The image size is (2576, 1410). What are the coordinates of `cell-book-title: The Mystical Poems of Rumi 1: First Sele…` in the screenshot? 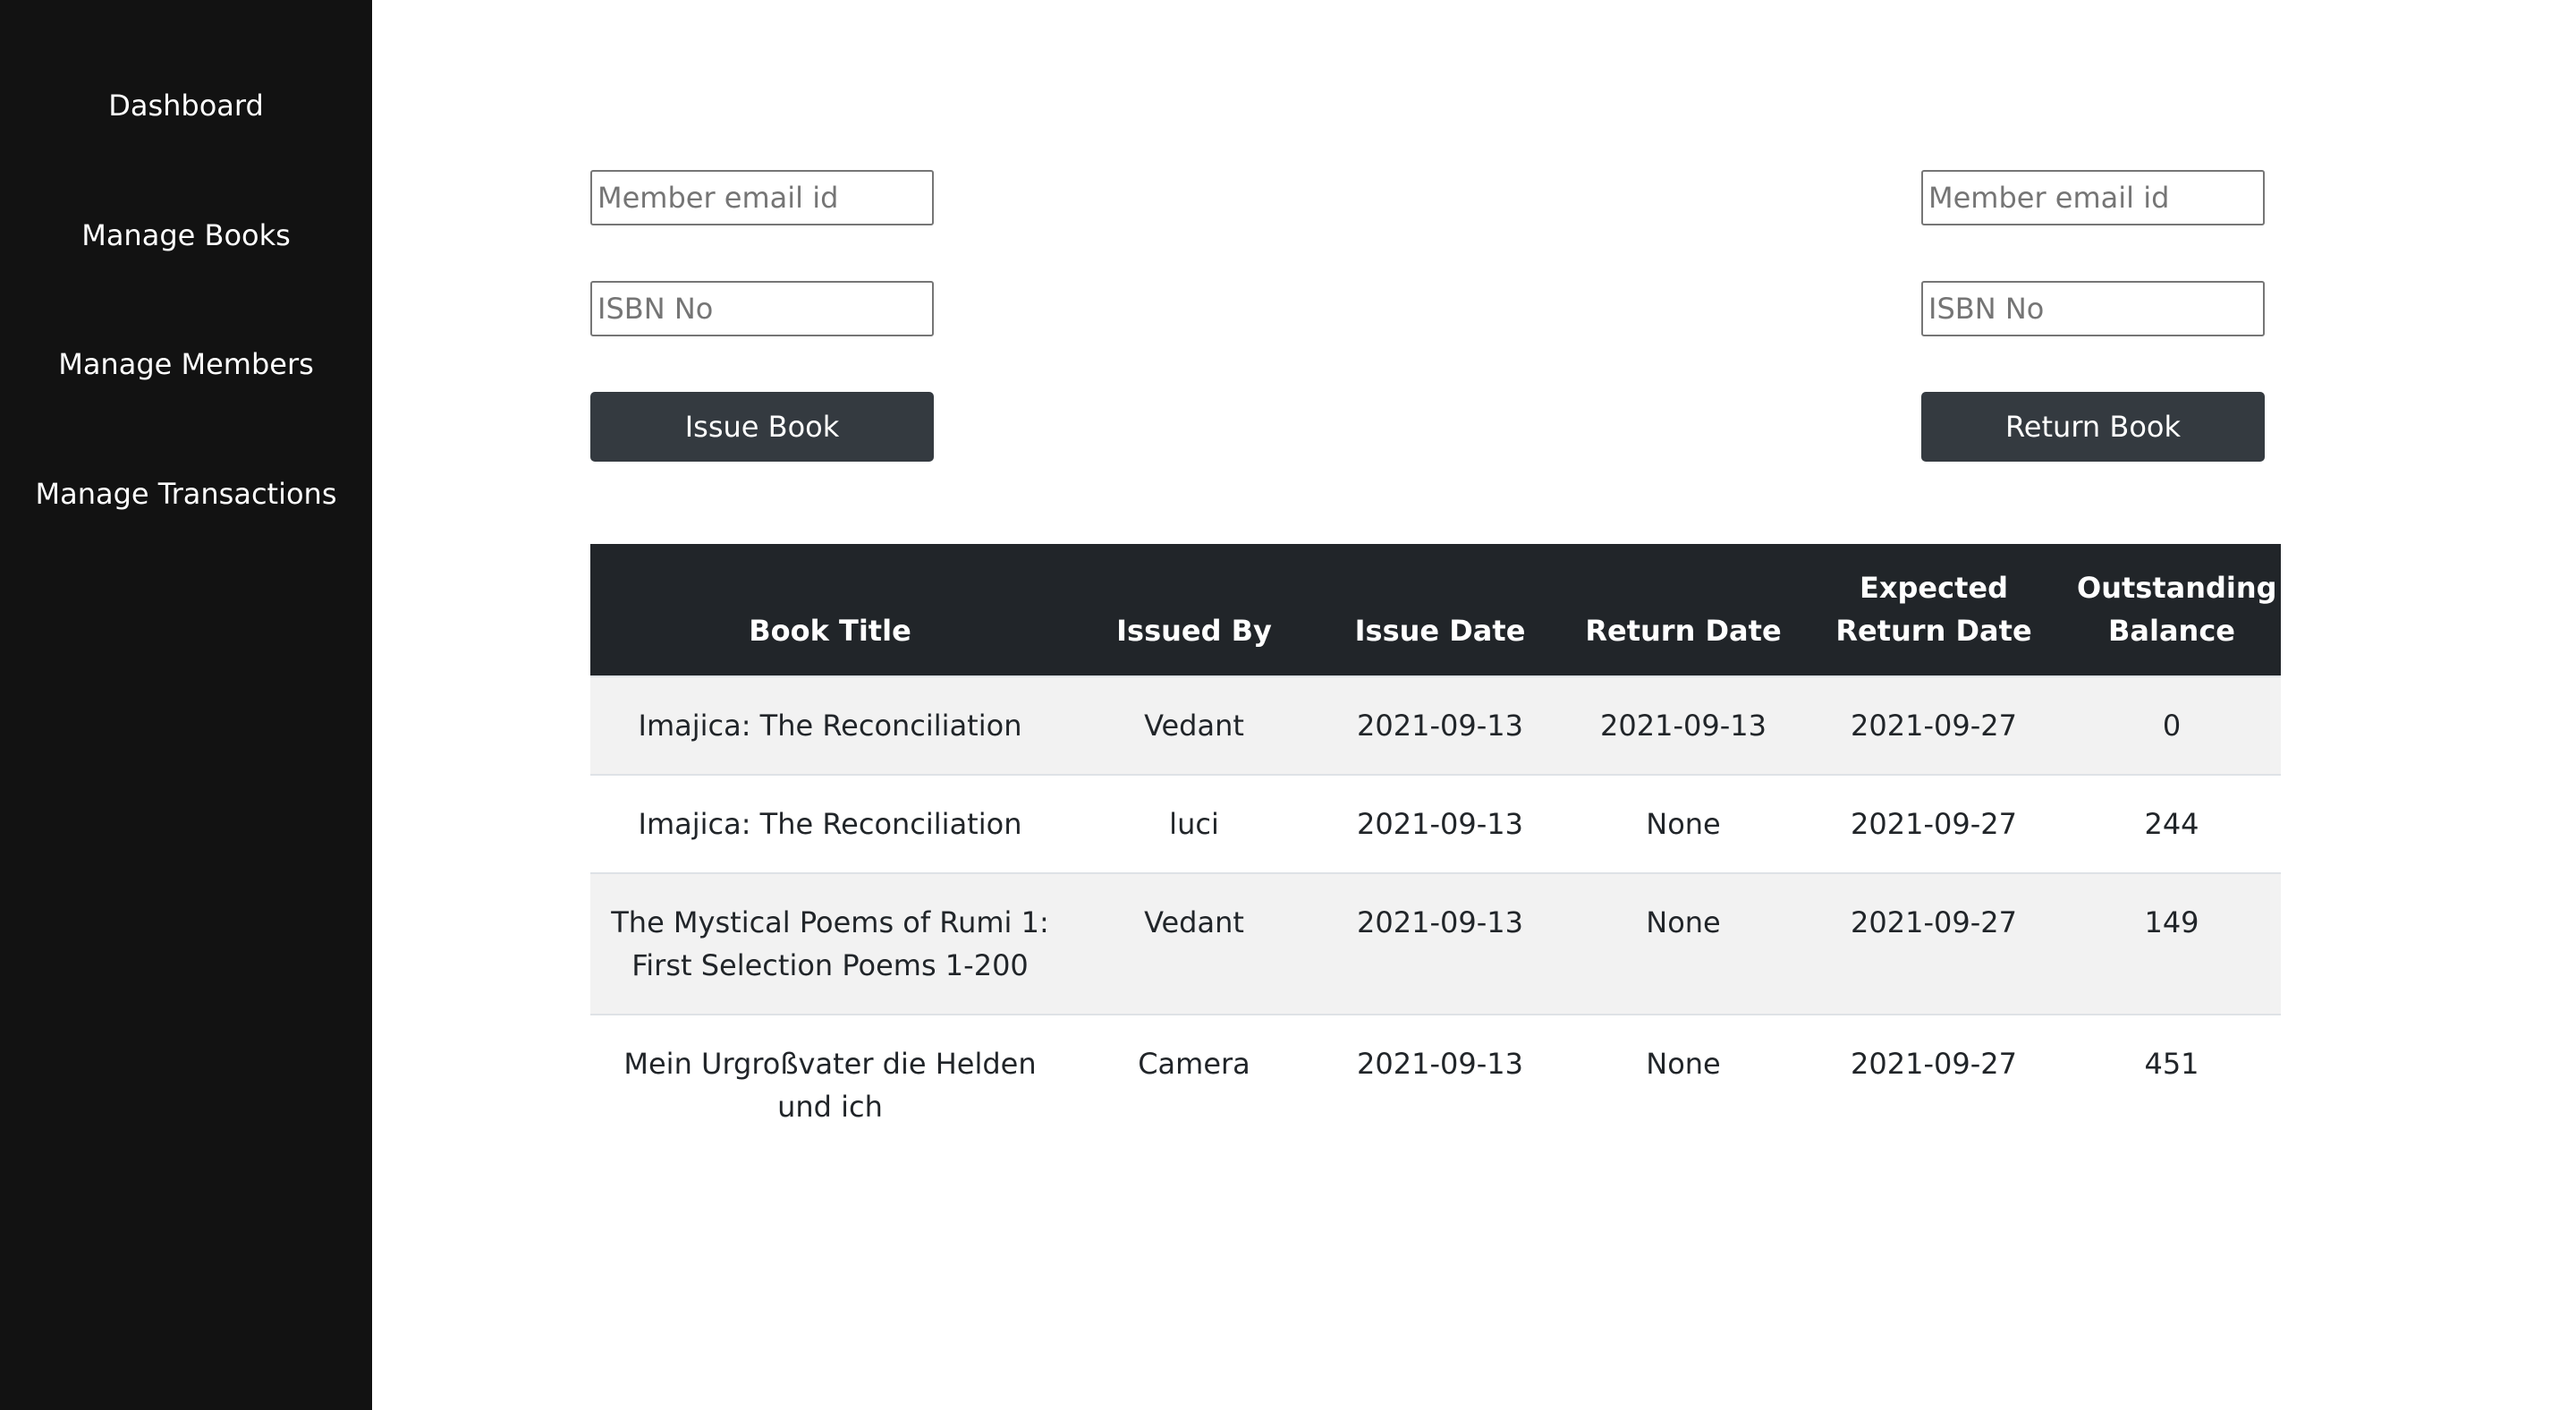 It's located at (830, 944).